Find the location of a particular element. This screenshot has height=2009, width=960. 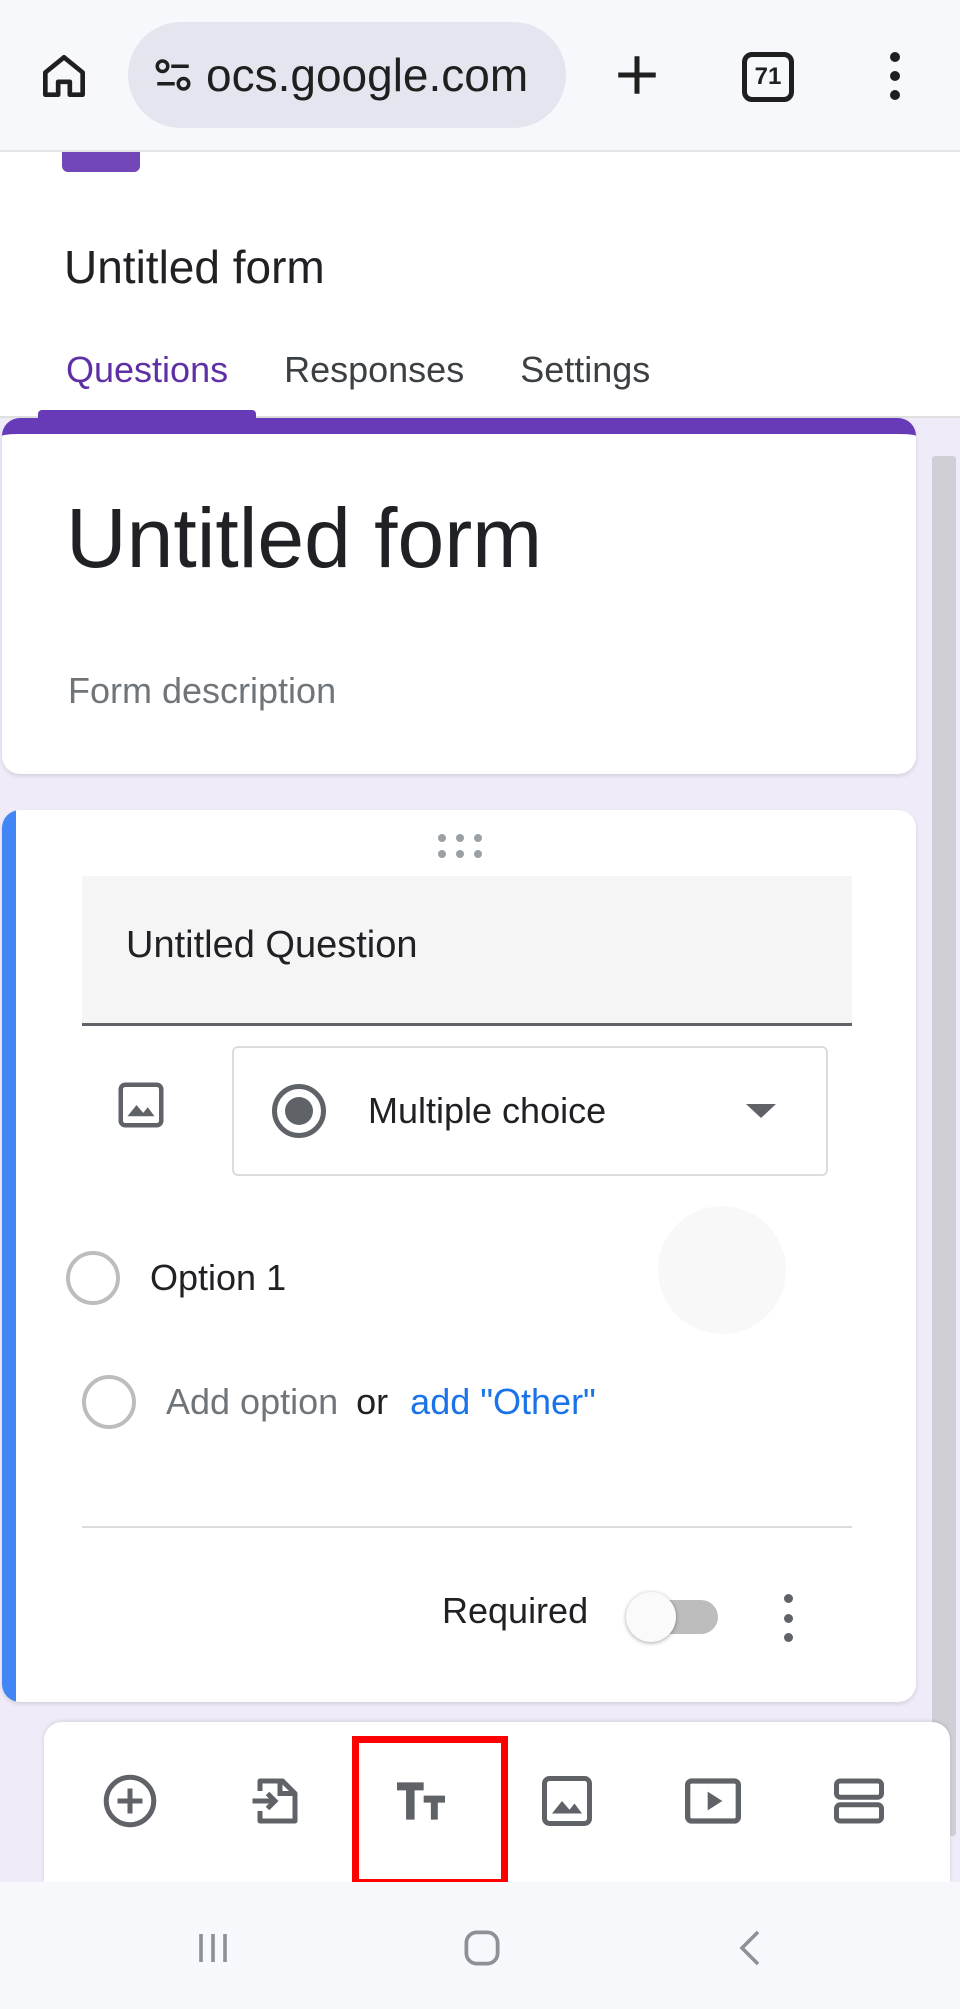

active-card-accent is located at coordinates (9, 1256).